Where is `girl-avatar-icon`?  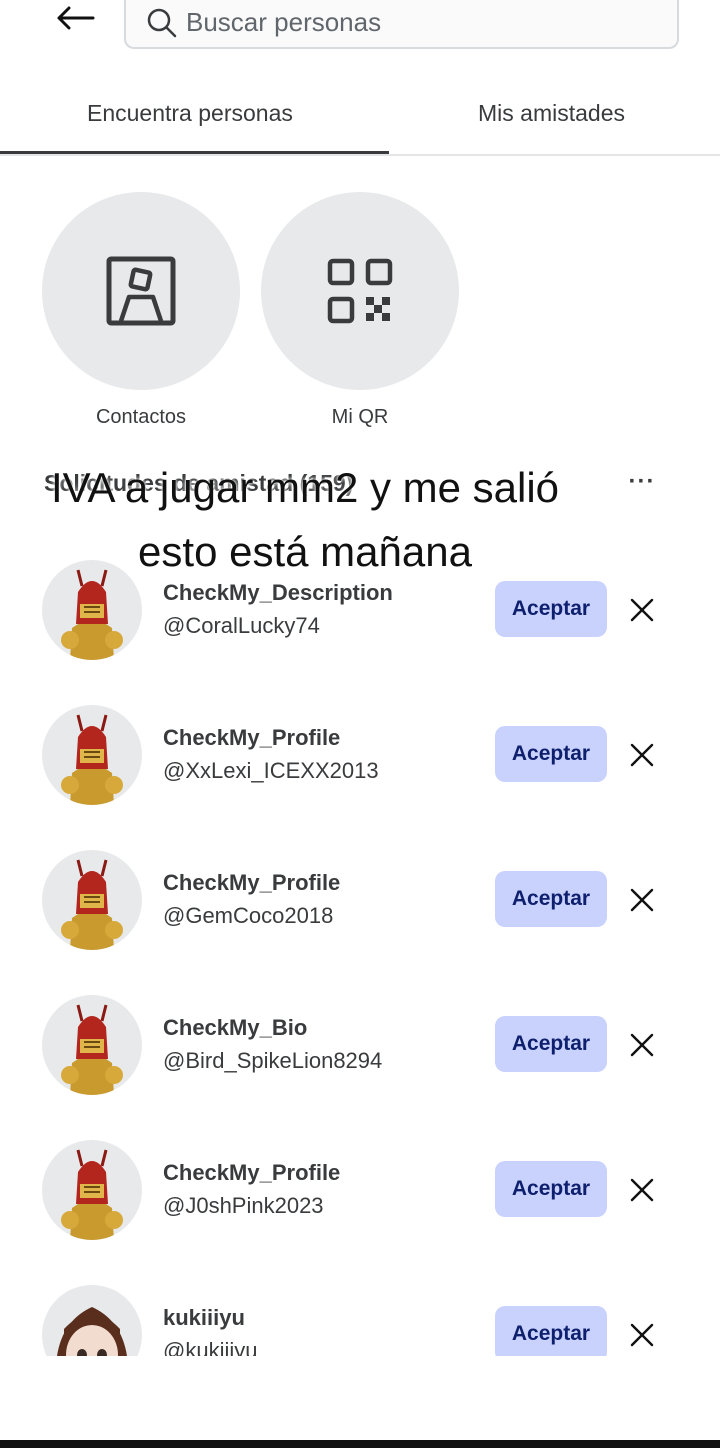
girl-avatar-icon is located at coordinates (92, 1331).